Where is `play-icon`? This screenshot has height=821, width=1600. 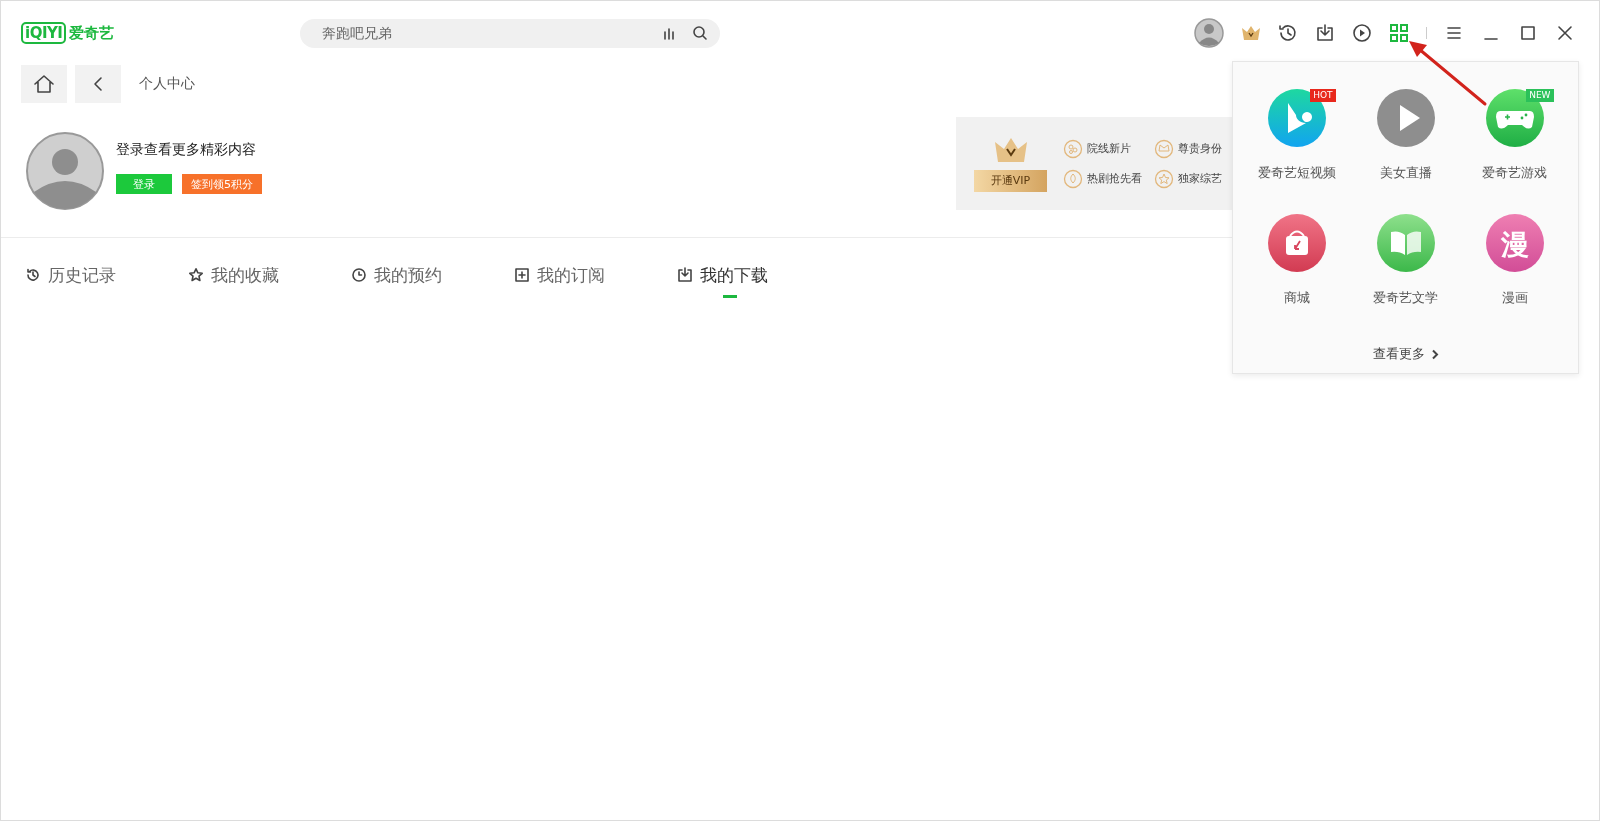
play-icon is located at coordinates (1362, 33).